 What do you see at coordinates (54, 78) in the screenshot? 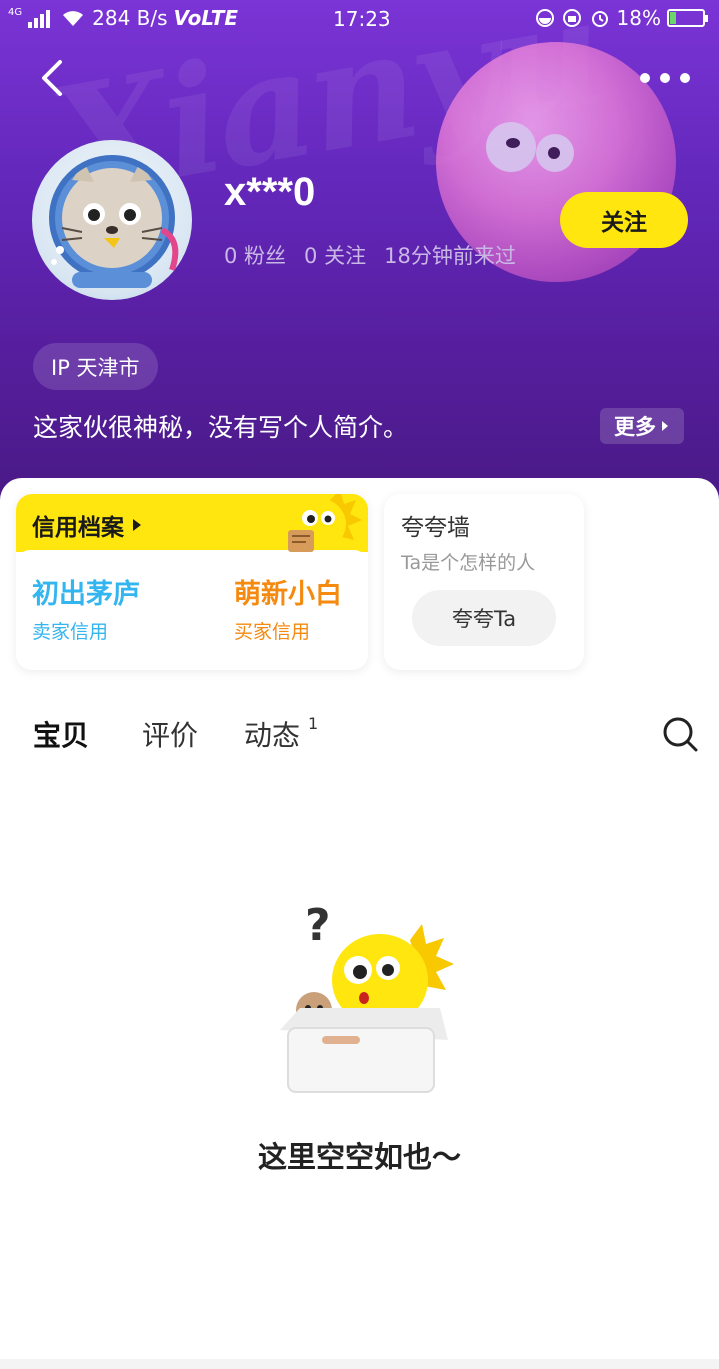
I see `back-arrow-icon` at bounding box center [54, 78].